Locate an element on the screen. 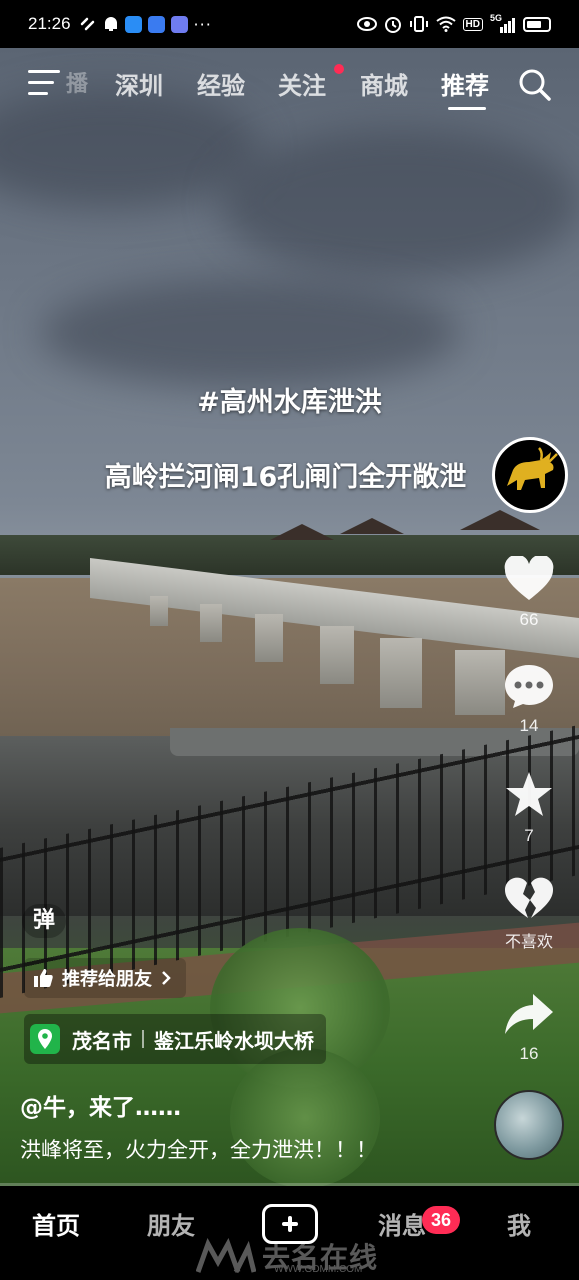 This screenshot has width=579, height=1280. search-icon is located at coordinates (535, 85).